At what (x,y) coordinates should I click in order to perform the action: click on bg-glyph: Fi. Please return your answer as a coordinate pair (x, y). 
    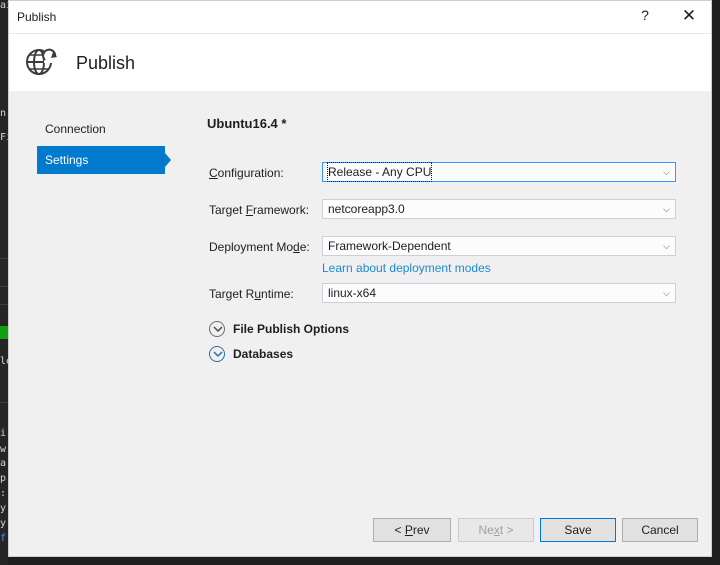
    Looking at the image, I should click on (4, 137).